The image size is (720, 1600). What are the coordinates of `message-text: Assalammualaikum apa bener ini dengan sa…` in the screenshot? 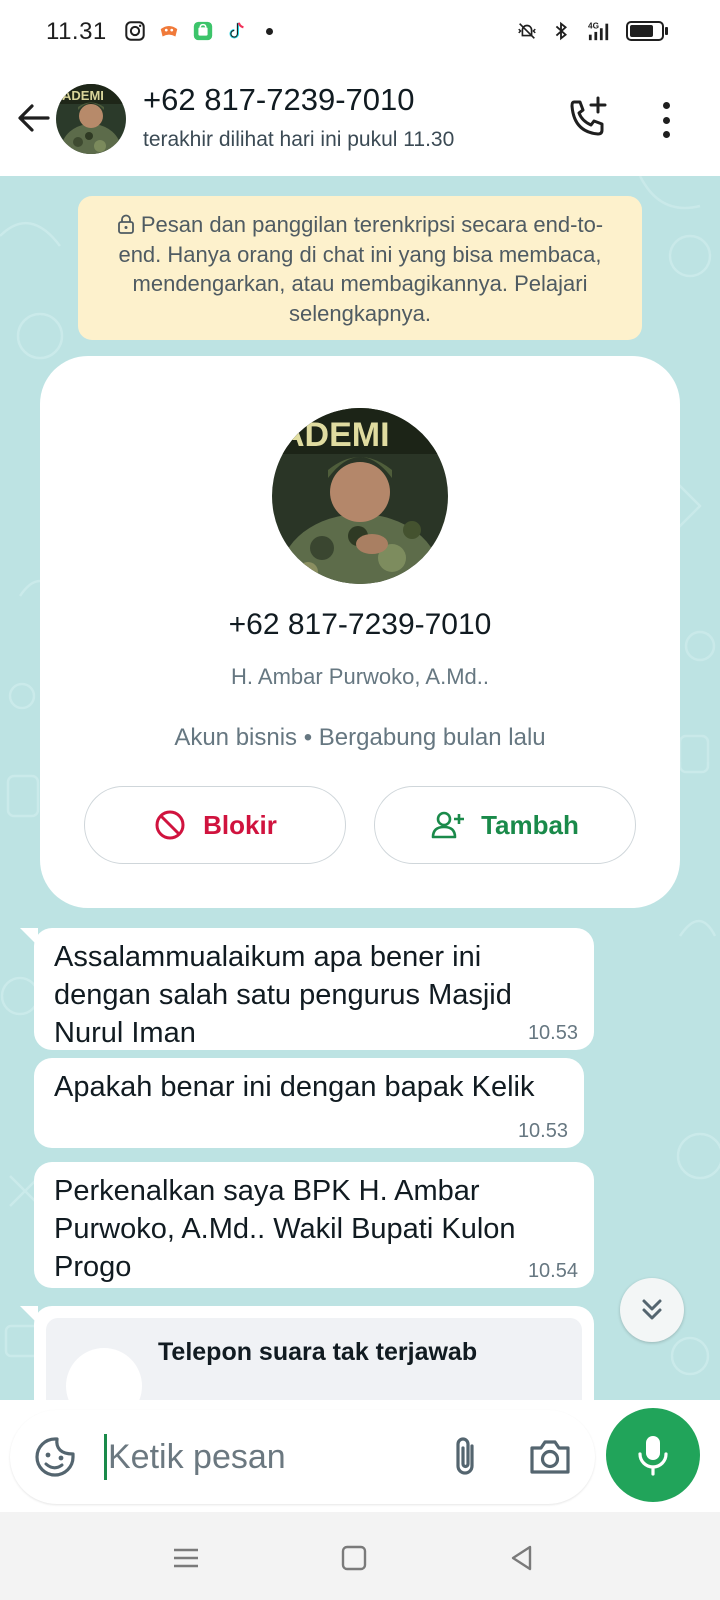 It's located at (283, 995).